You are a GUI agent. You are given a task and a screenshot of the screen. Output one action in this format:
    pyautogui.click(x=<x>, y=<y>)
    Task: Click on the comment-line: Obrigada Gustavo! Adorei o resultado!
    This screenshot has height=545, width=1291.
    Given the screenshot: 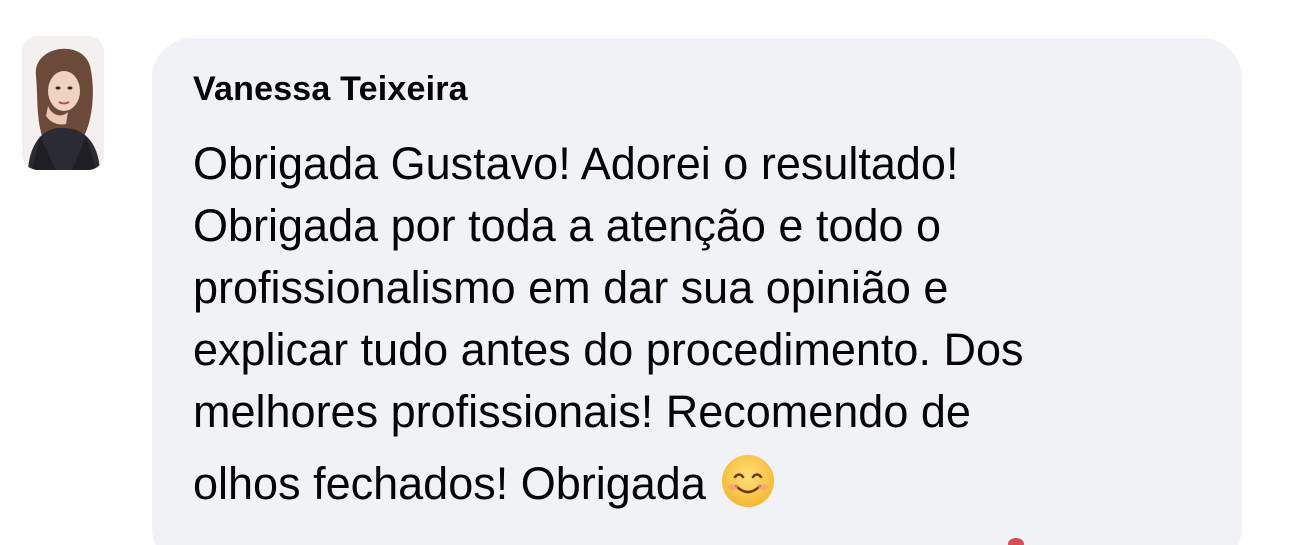 What is the action you would take?
    pyautogui.click(x=576, y=163)
    